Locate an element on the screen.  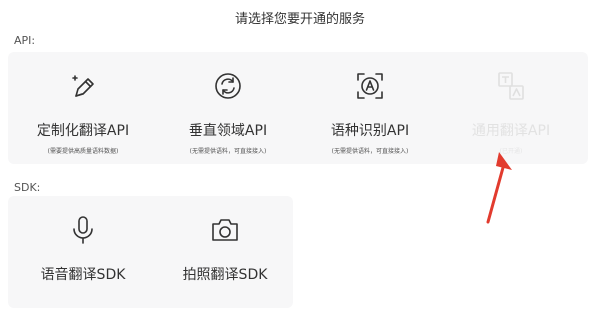
pencil-edit-icon is located at coordinates (83, 86).